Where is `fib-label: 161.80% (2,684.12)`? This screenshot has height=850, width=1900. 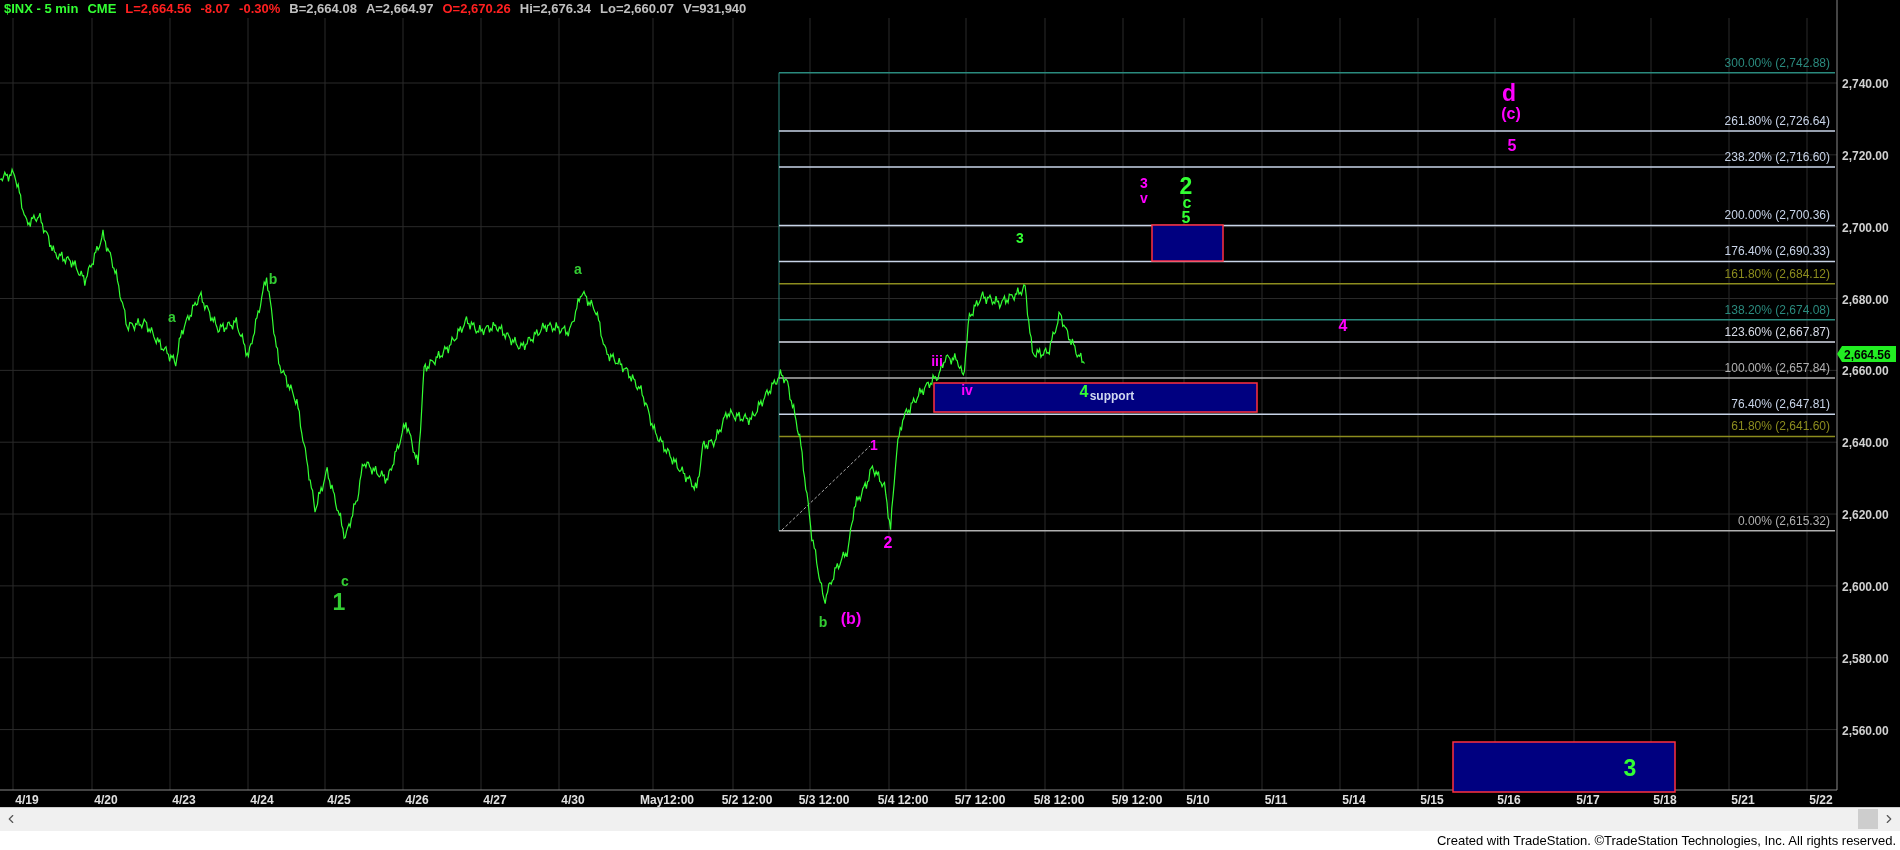 fib-label: 161.80% (2,684.12) is located at coordinates (1777, 273).